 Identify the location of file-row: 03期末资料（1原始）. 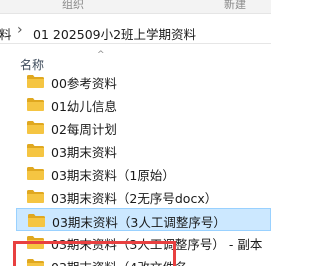
(143, 173).